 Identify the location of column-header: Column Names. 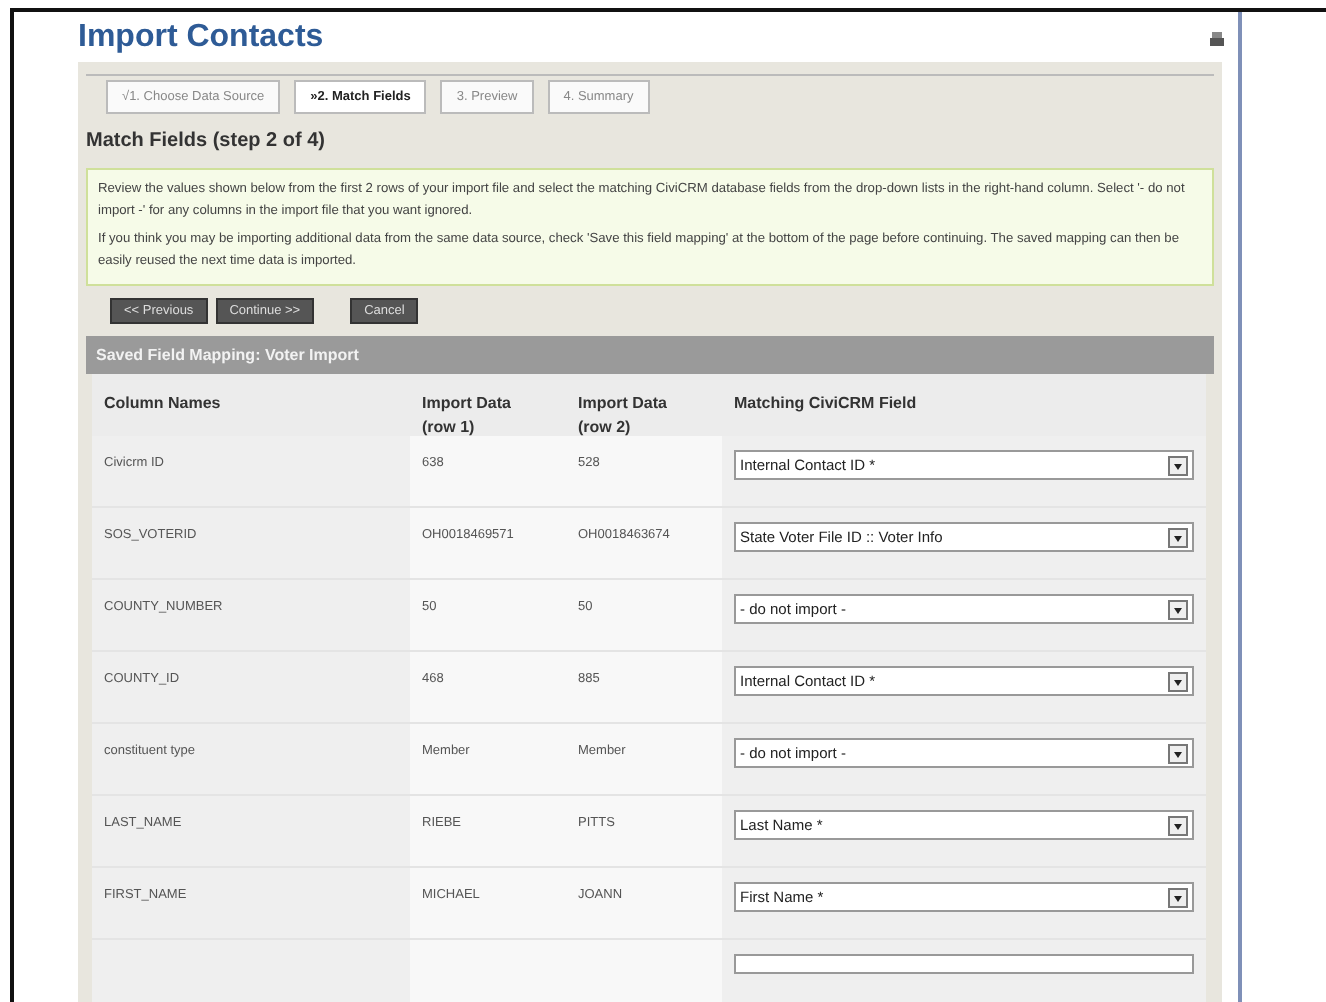
(162, 404).